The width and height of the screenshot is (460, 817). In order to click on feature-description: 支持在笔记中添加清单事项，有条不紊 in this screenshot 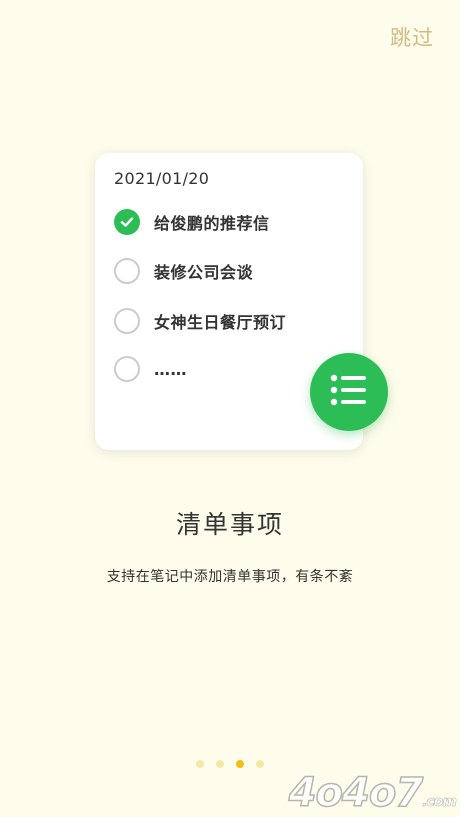, I will do `click(230, 577)`.